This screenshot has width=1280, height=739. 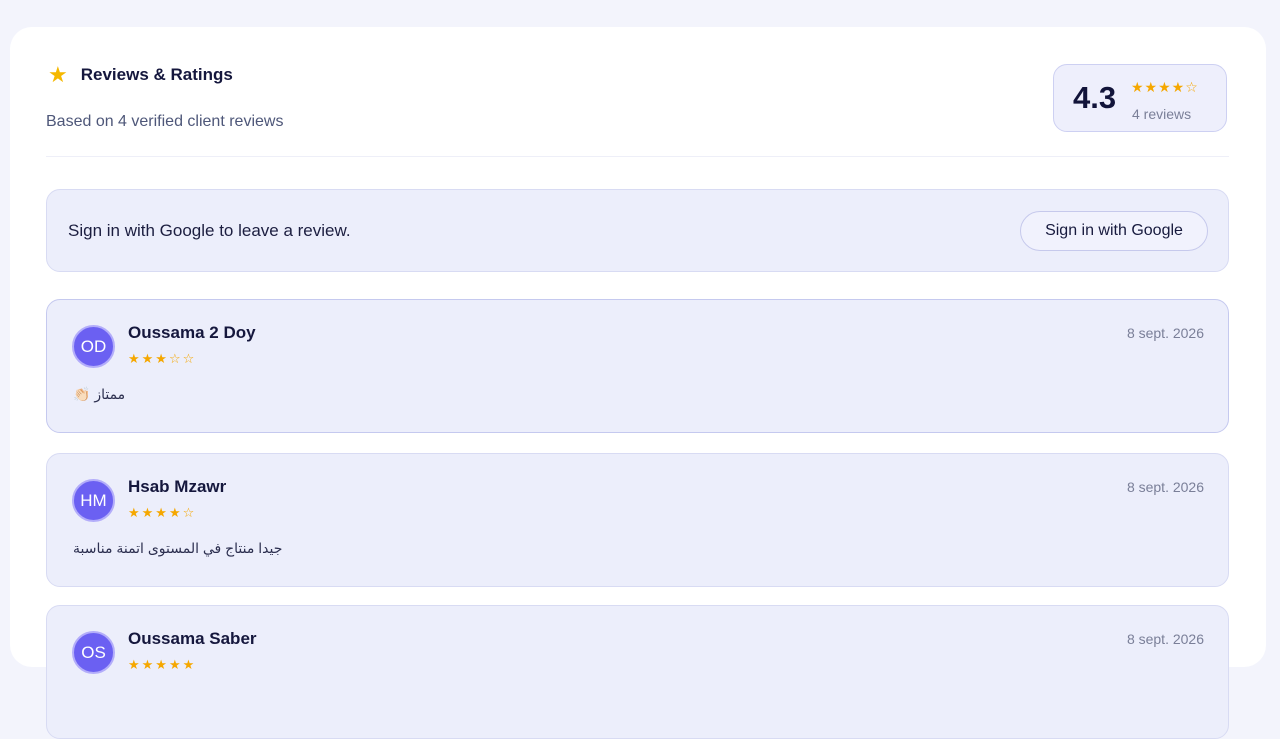 I want to click on average-rating: 4.3, so click(x=1095, y=97).